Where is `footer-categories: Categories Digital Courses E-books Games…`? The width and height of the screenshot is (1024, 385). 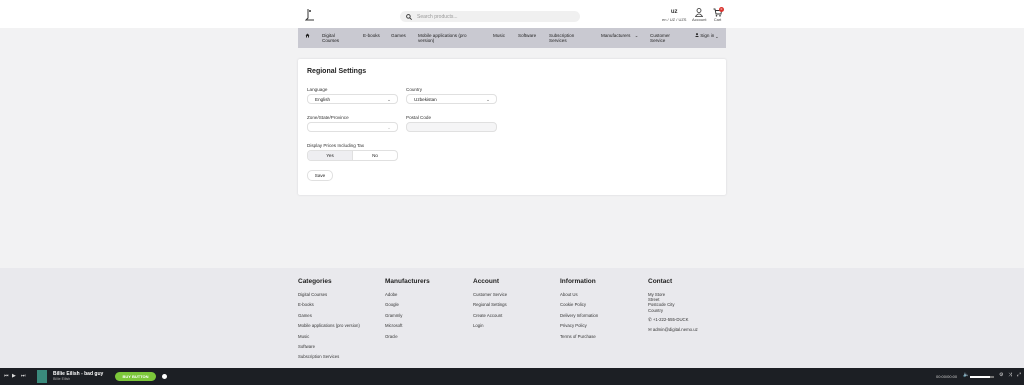
footer-categories: Categories Digital Courses E-books Games… is located at coordinates (329, 321).